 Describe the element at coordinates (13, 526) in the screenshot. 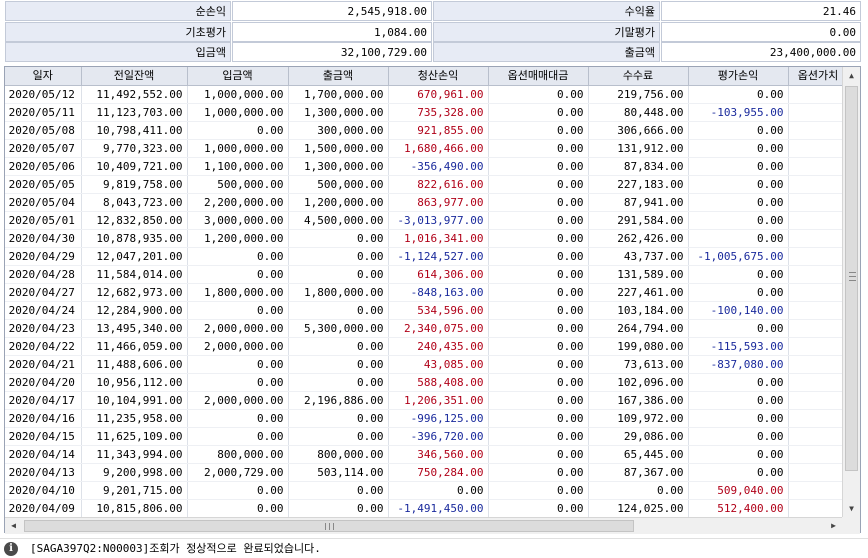

I see `scroll-left-icon: ◀` at that location.